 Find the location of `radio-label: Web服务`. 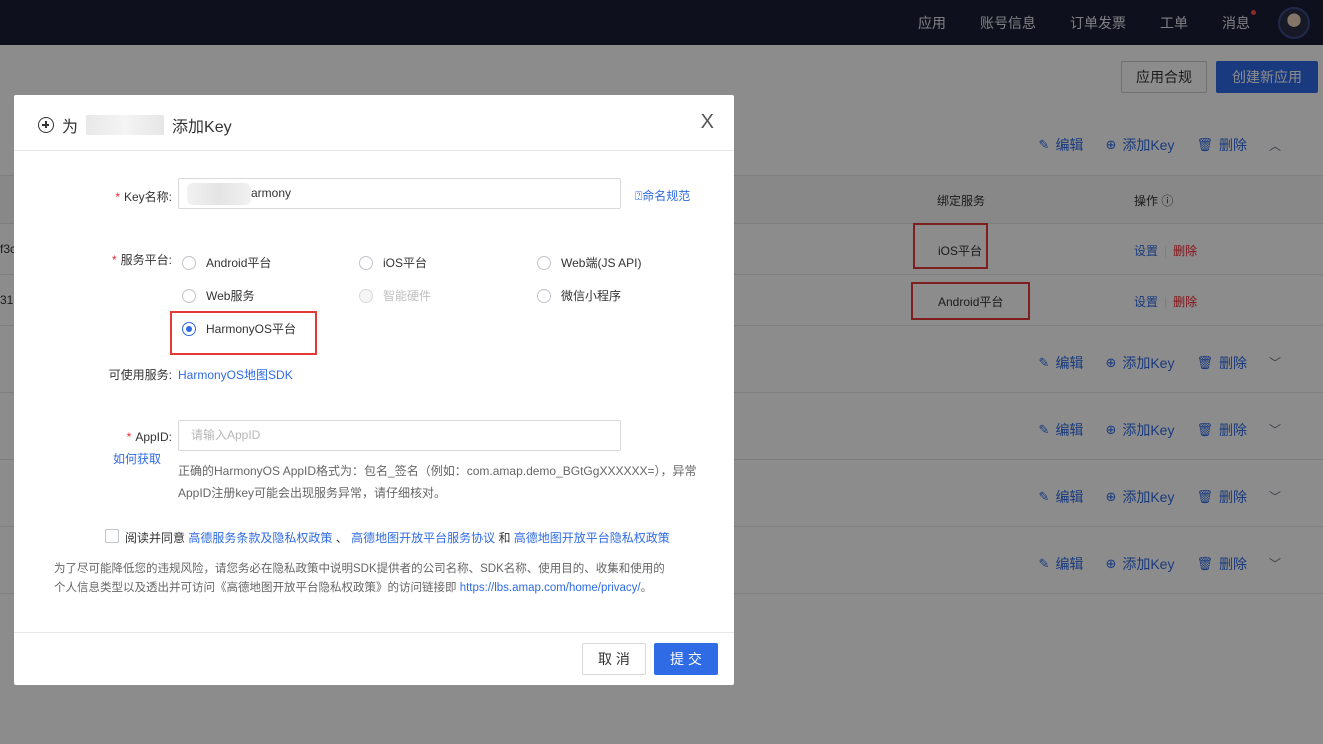

radio-label: Web服务 is located at coordinates (230, 296).